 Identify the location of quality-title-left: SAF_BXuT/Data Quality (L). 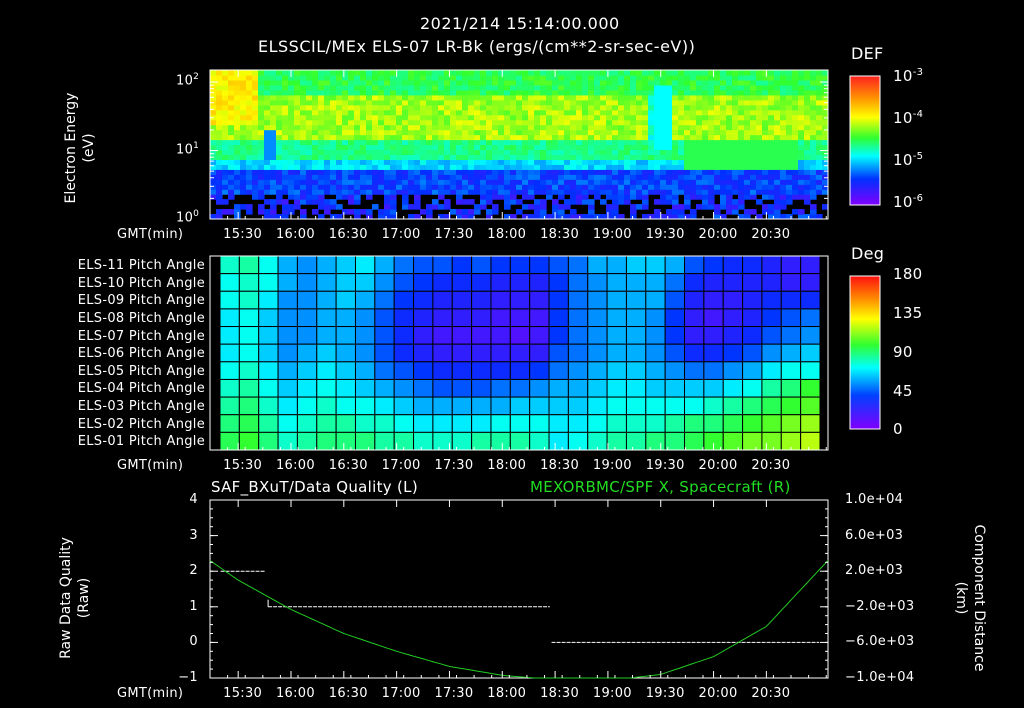
(314, 487).